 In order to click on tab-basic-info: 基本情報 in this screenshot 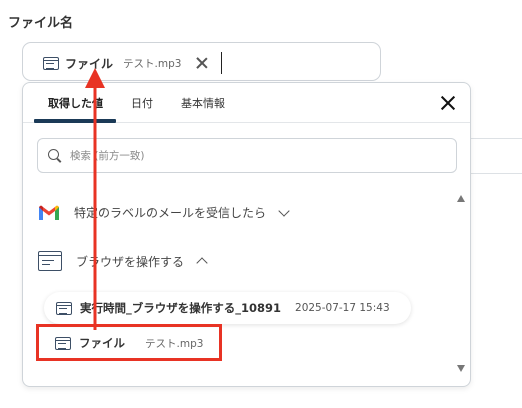, I will do `click(203, 103)`.